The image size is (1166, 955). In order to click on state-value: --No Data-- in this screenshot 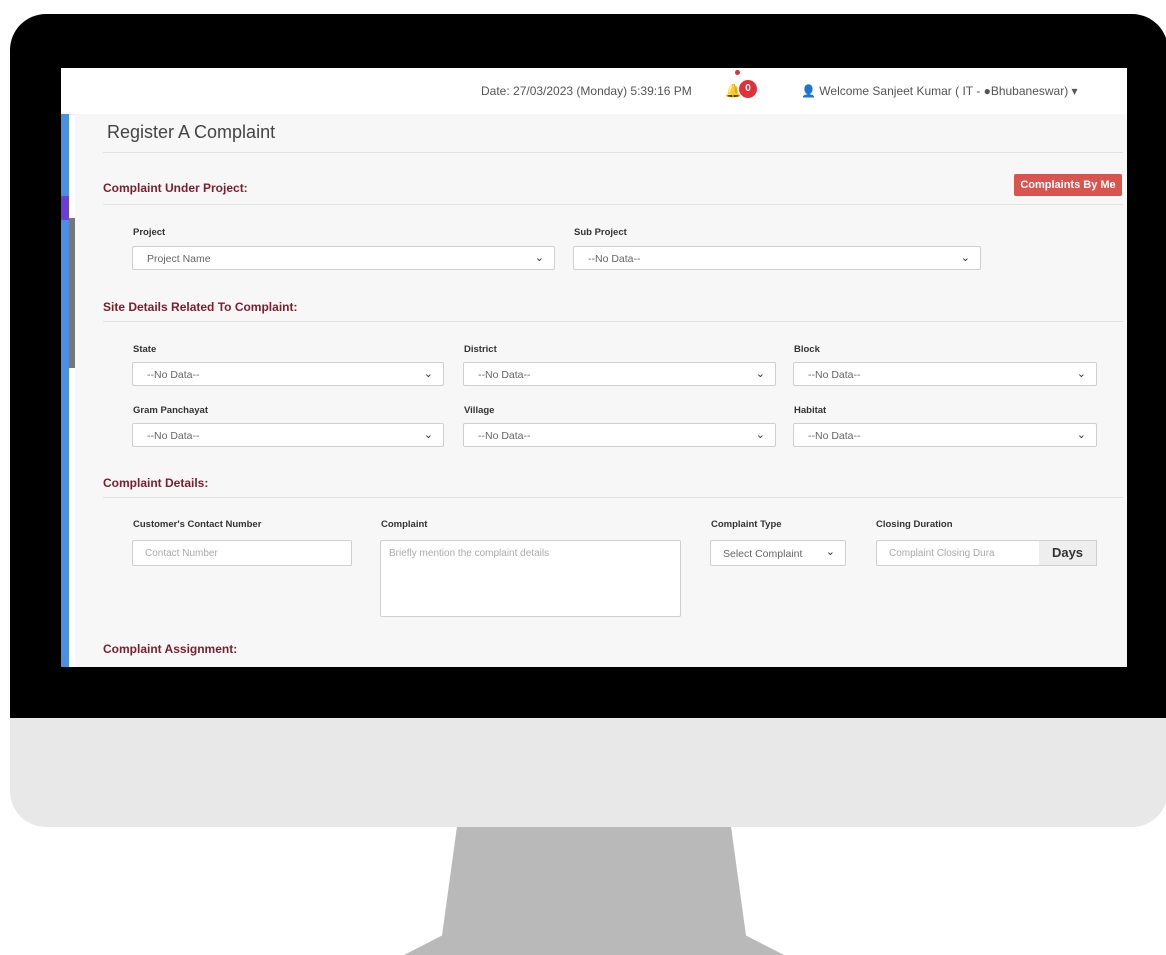, I will do `click(173, 375)`.